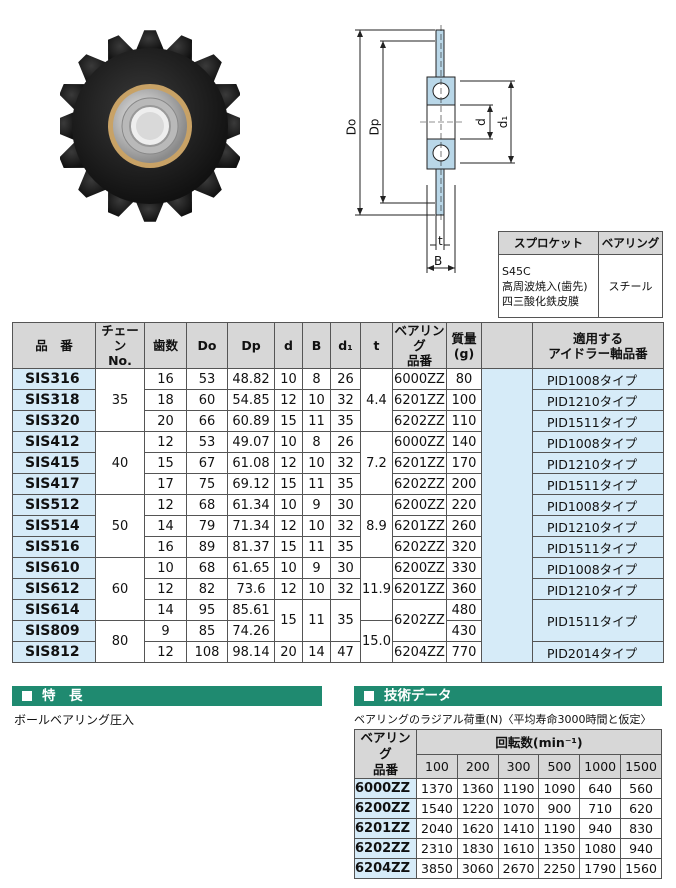  Describe the element at coordinates (477, 766) in the screenshot. I see `rpm-header: 200` at that location.